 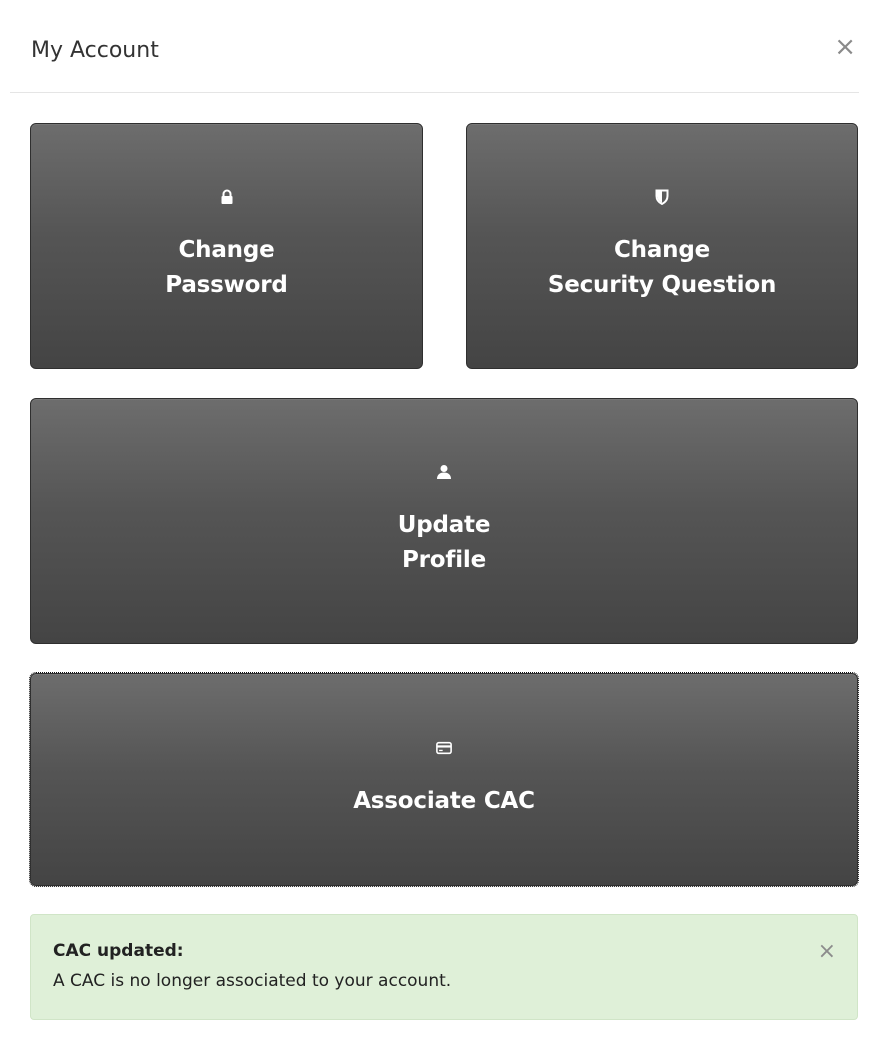 I want to click on credit-card-icon, so click(x=444, y=748).